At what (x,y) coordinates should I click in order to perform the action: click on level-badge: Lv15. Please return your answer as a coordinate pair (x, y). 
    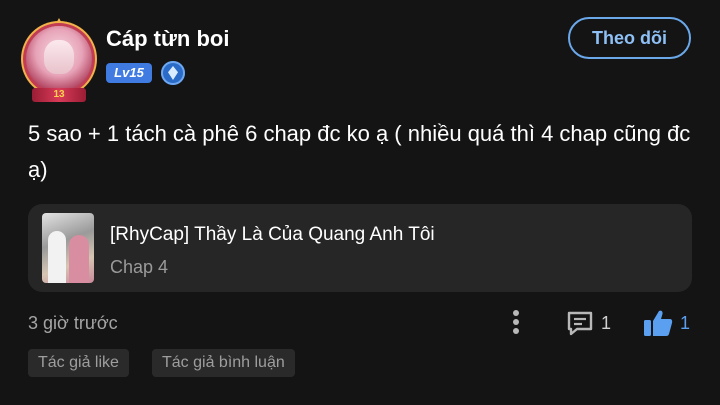
    Looking at the image, I should click on (129, 73).